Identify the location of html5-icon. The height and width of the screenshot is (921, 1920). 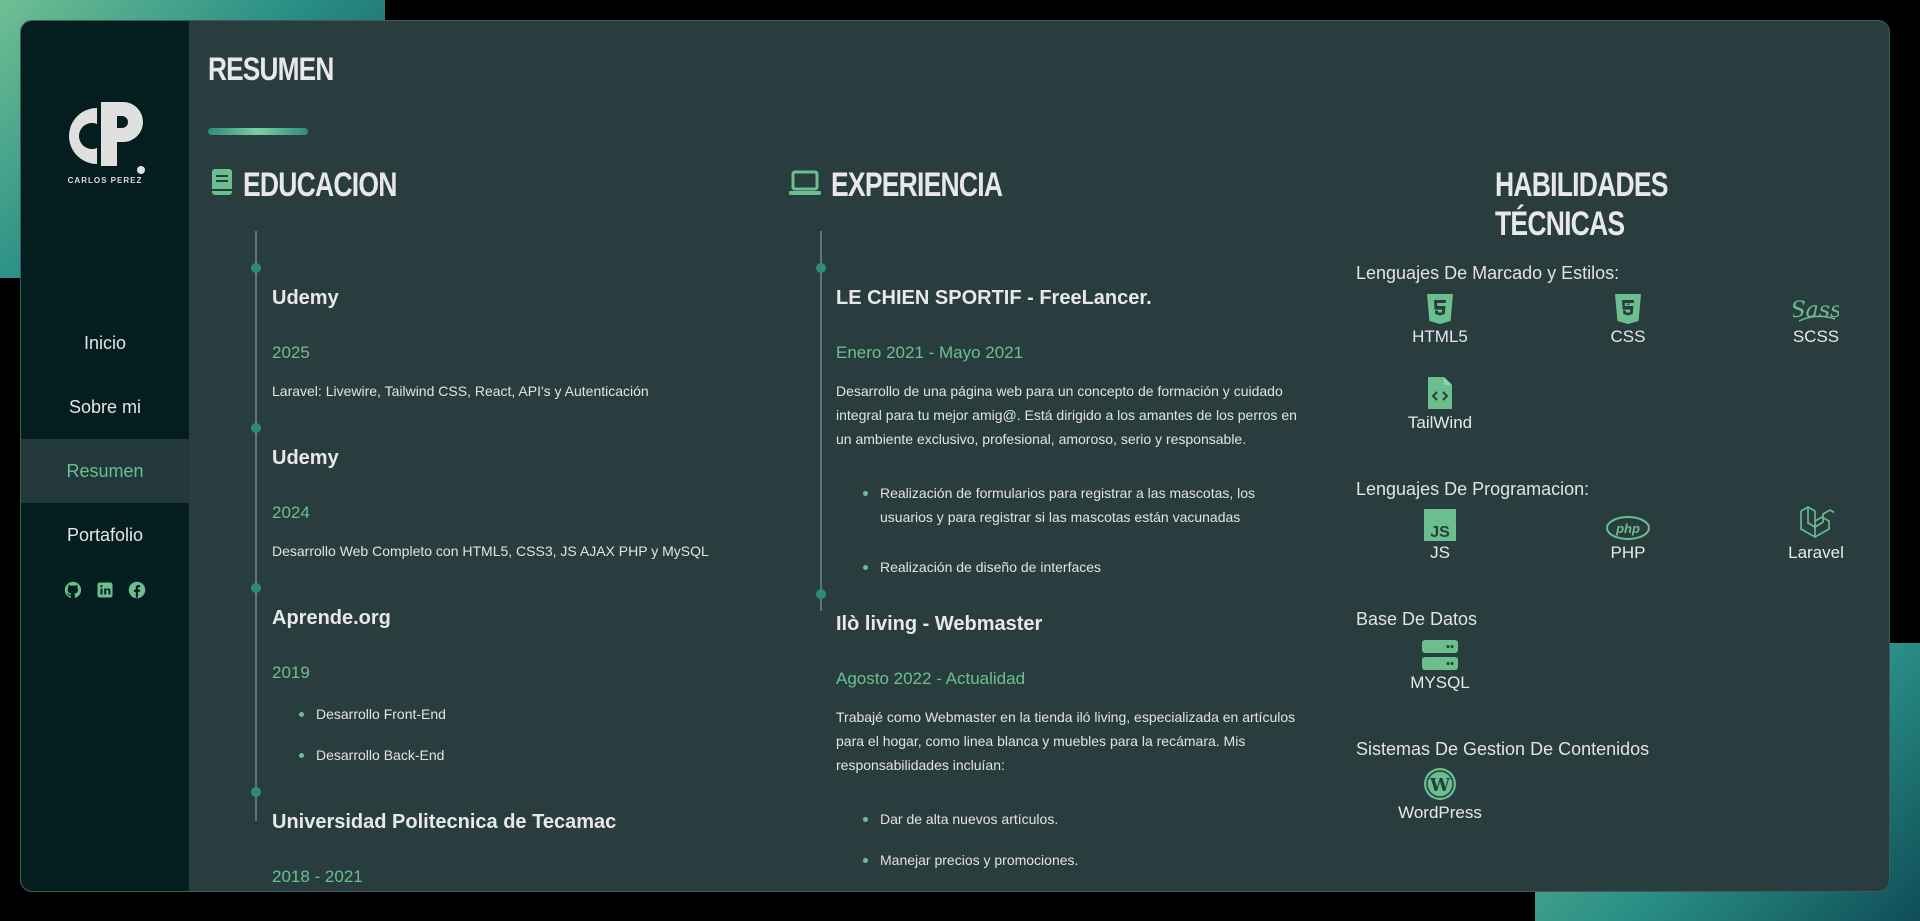
(1440, 307).